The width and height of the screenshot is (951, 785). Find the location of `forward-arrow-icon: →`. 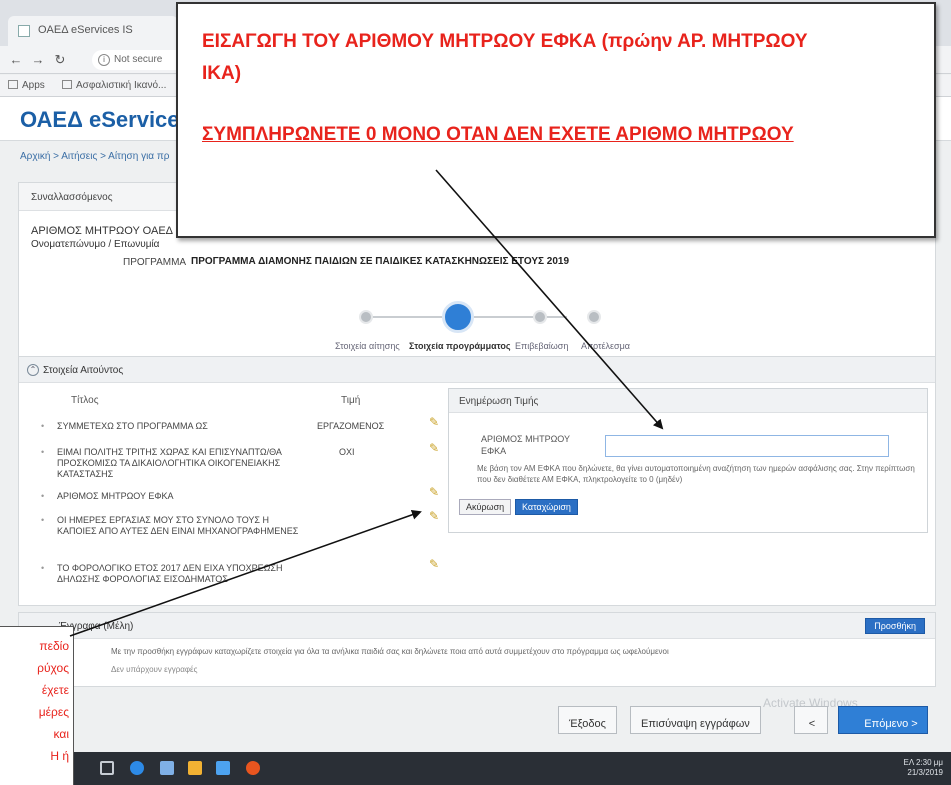

forward-arrow-icon: → is located at coordinates (38, 60).